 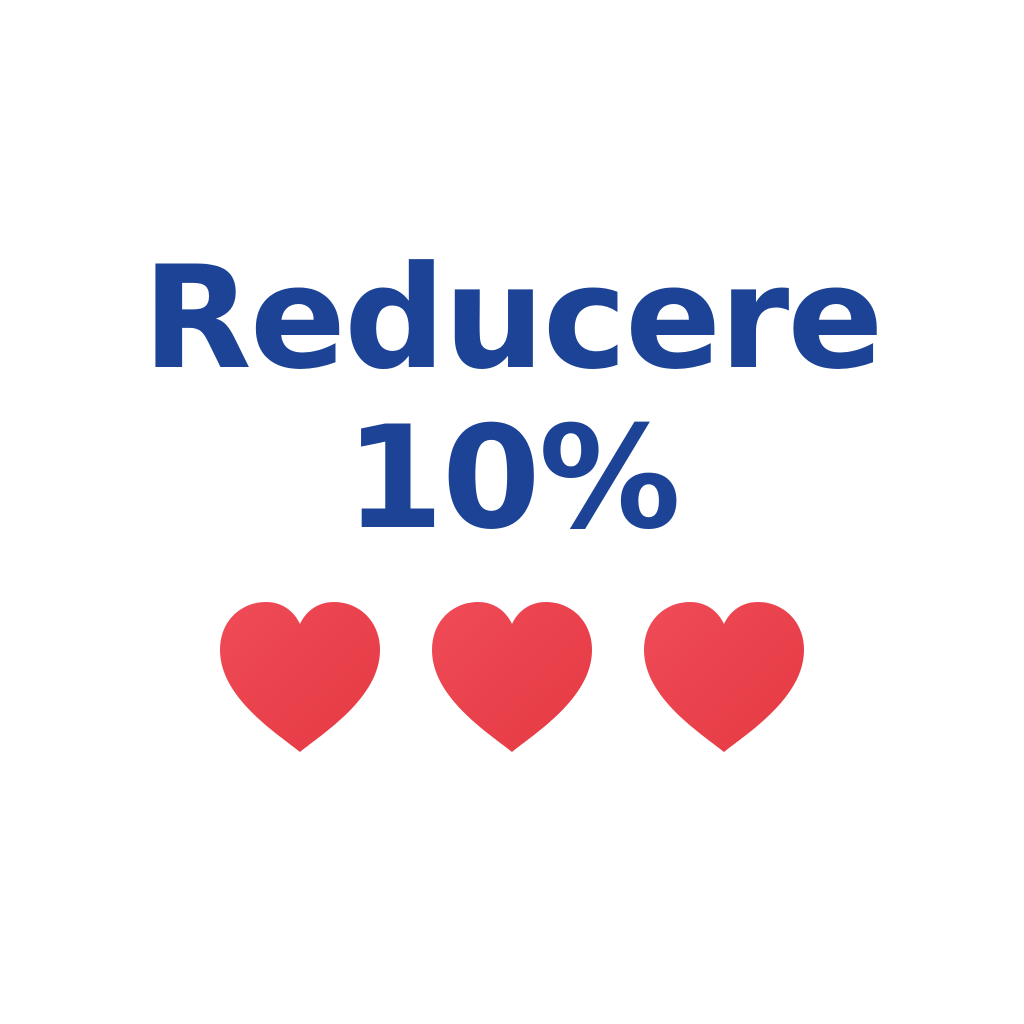 I want to click on discount-value: 10%, so click(x=513, y=478).